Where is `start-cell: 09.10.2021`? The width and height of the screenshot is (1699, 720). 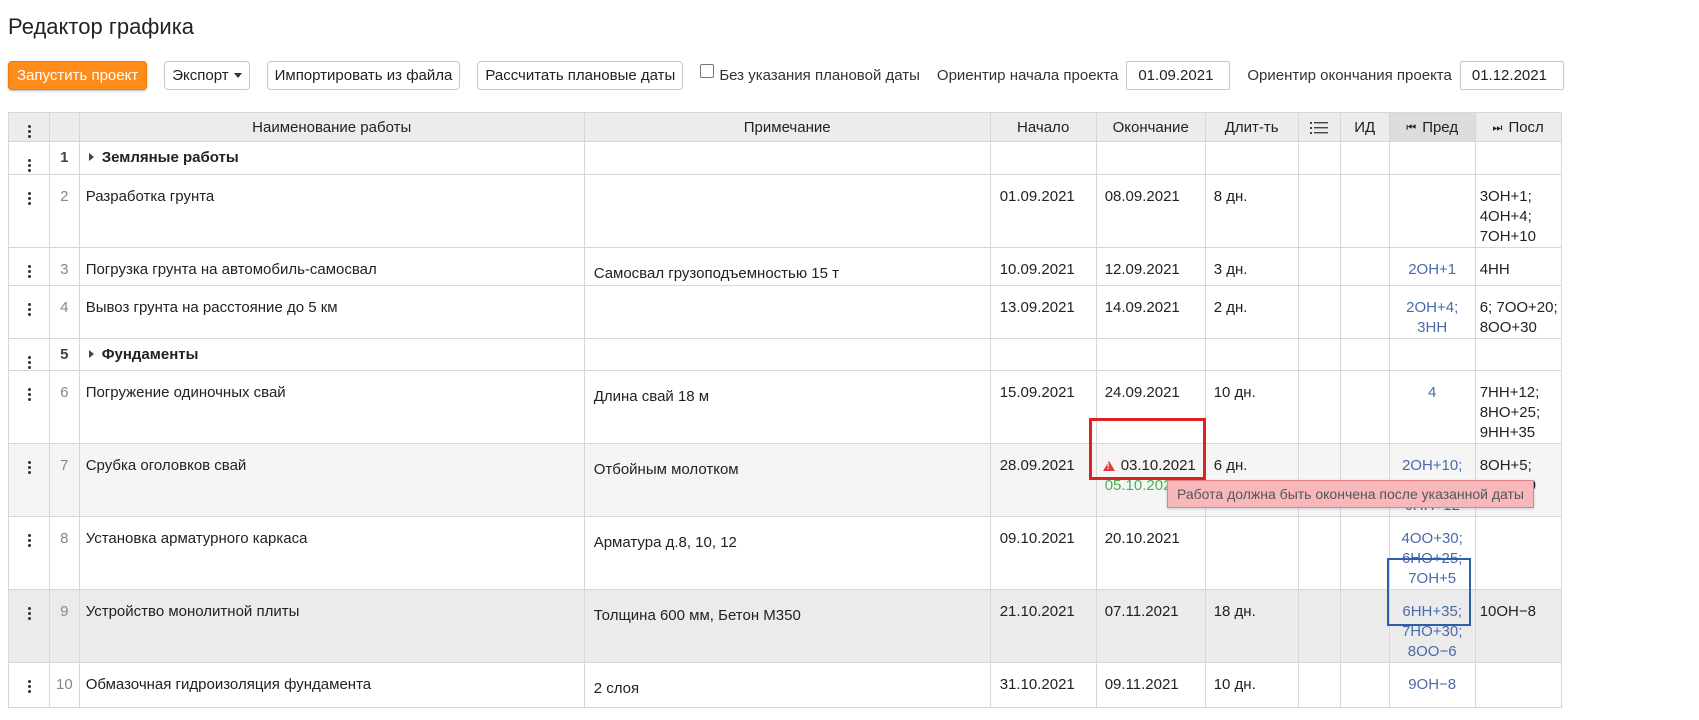
start-cell: 09.10.2021 is located at coordinates (1043, 553).